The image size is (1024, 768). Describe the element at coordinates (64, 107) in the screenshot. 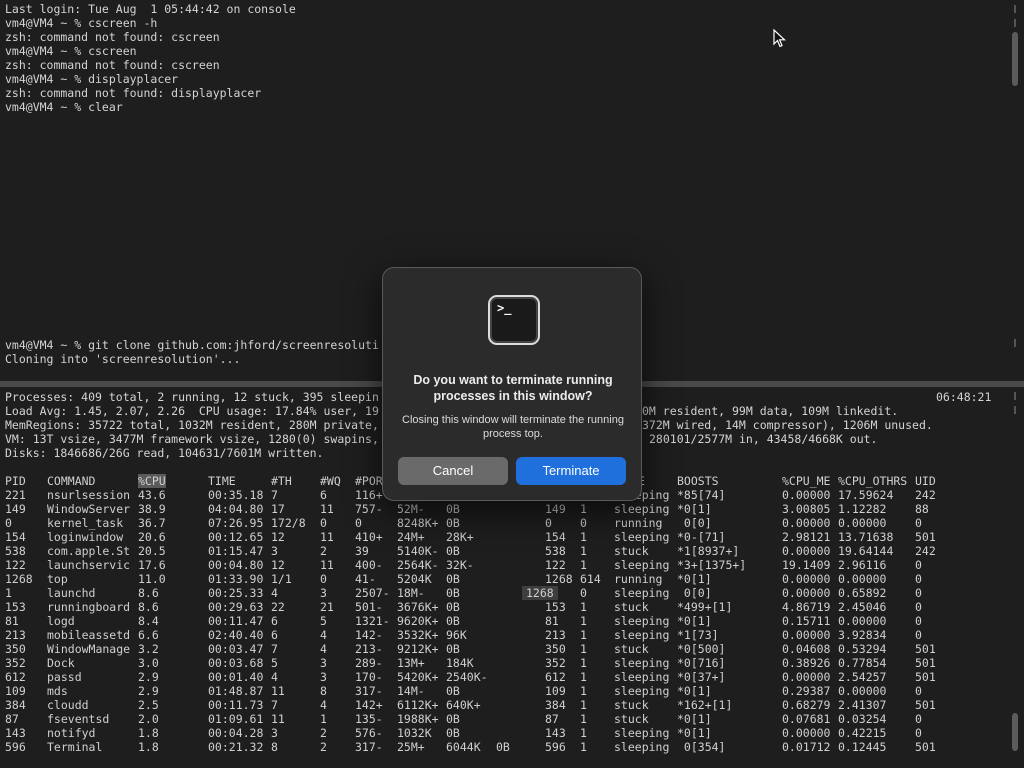

I see `terminal-line: vm4@VM4 ~ % clear` at that location.